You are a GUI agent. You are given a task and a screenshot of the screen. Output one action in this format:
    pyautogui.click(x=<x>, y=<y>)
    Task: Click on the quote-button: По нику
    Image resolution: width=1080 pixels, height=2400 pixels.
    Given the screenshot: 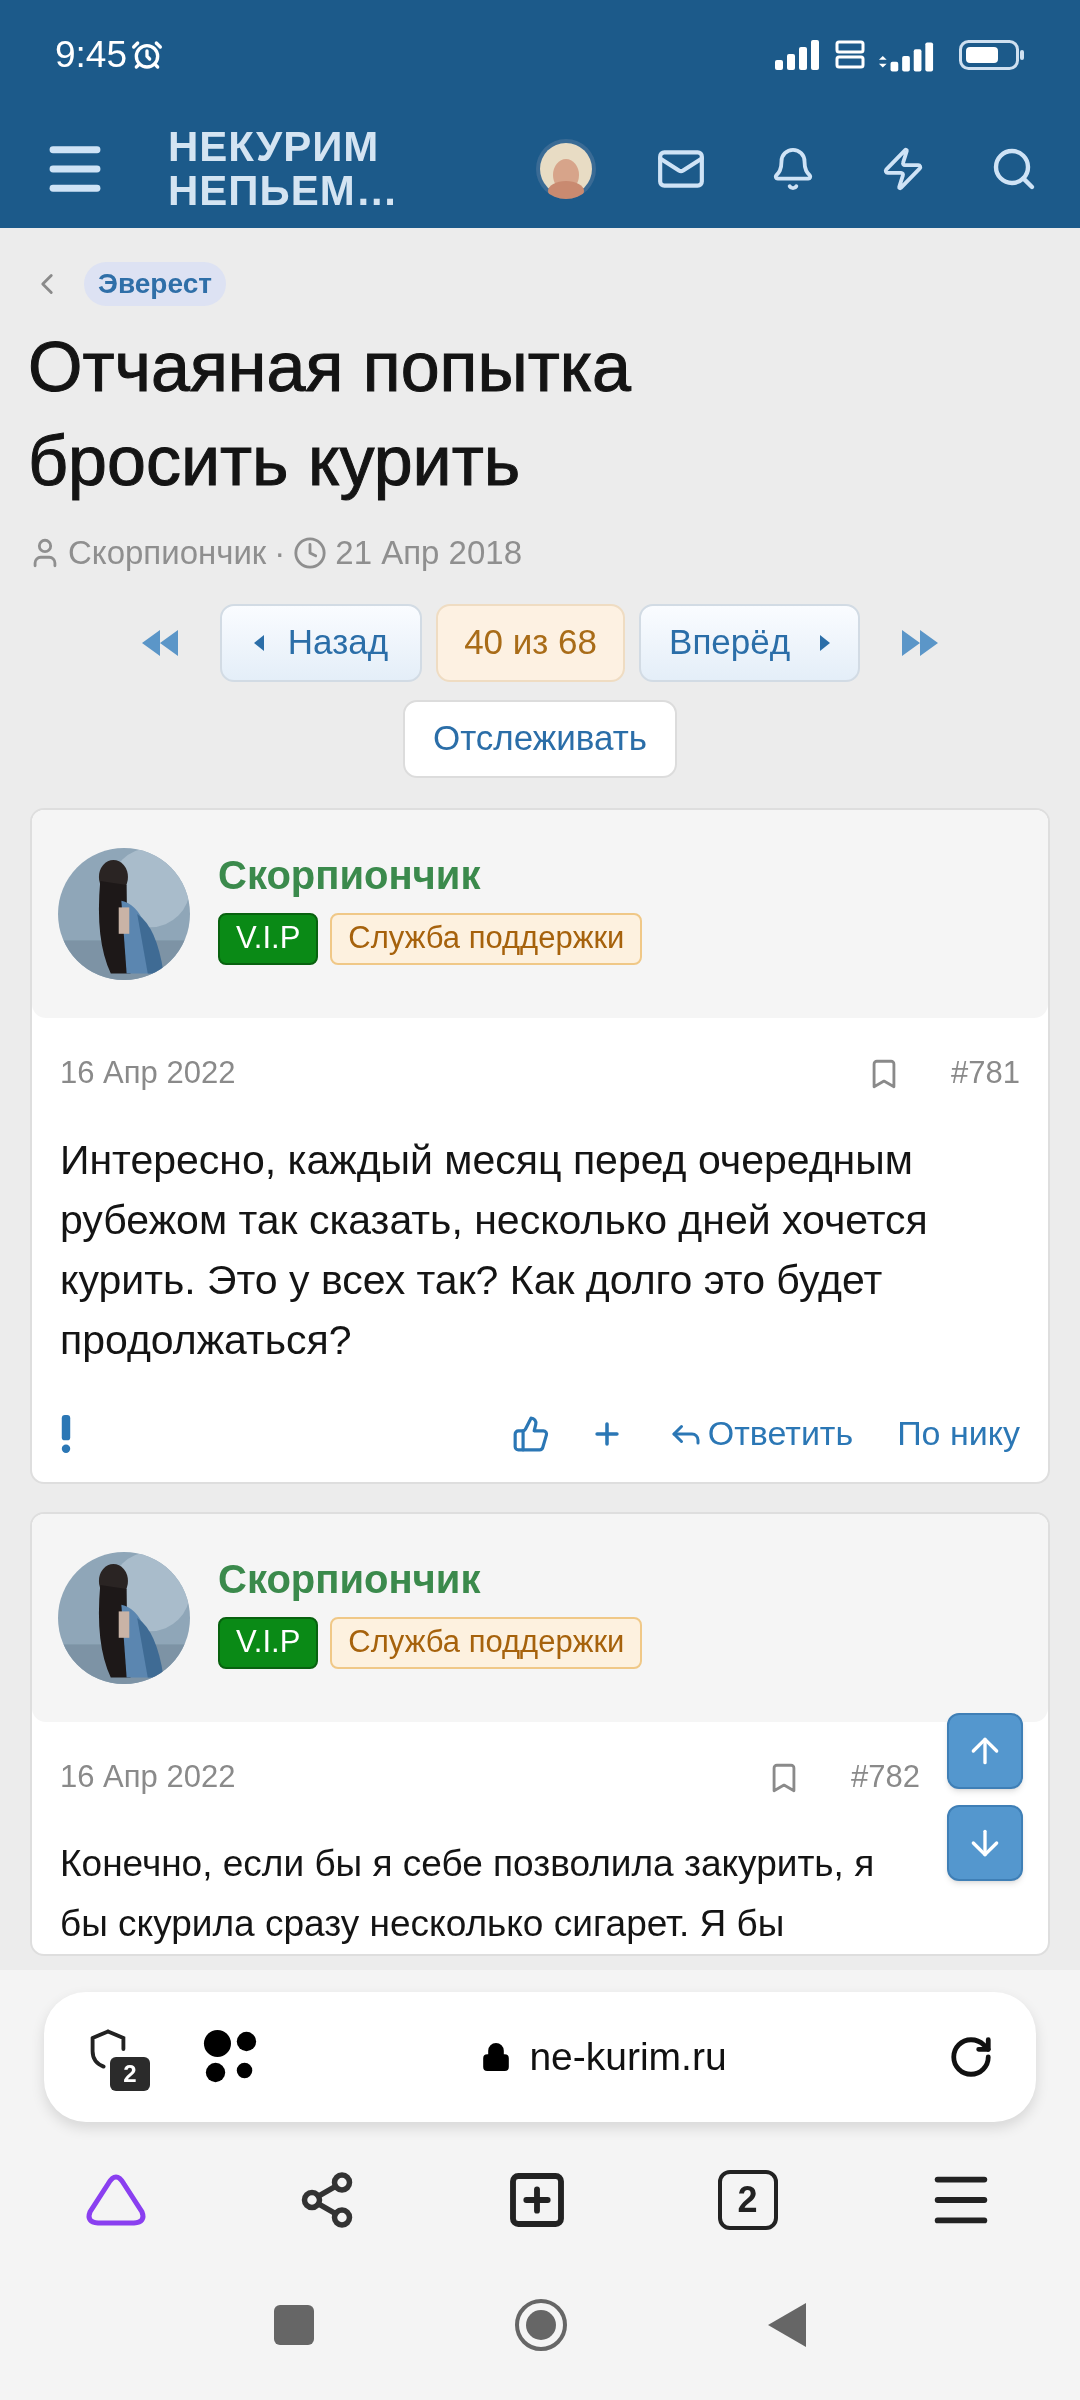 What is the action you would take?
    pyautogui.click(x=958, y=1433)
    